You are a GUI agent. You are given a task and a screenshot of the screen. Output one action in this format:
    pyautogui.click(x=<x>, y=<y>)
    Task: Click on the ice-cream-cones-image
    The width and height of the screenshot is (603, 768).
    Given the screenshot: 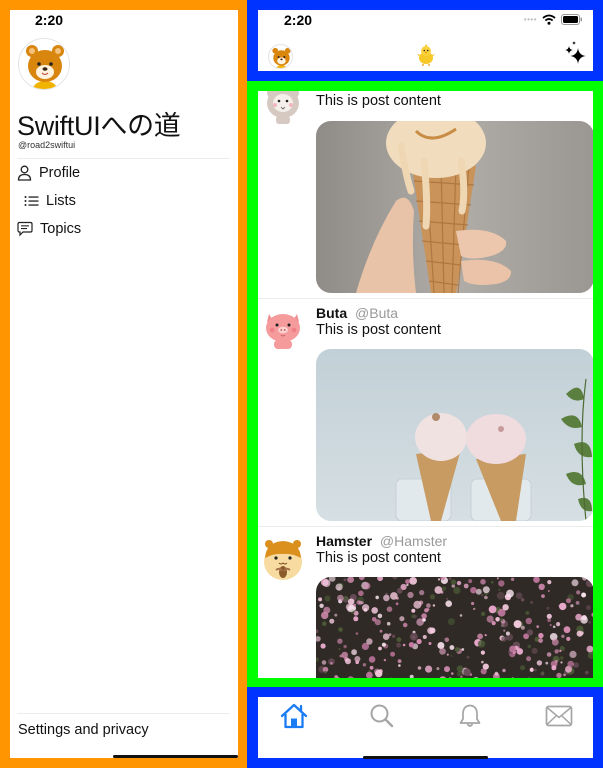 What is the action you would take?
    pyautogui.click(x=454, y=435)
    